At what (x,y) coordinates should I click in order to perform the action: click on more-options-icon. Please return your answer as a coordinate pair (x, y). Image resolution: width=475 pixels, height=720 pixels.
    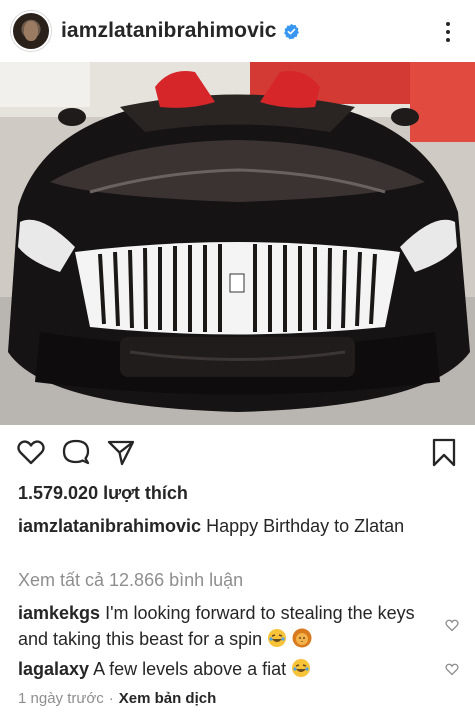
    Looking at the image, I should click on (448, 32).